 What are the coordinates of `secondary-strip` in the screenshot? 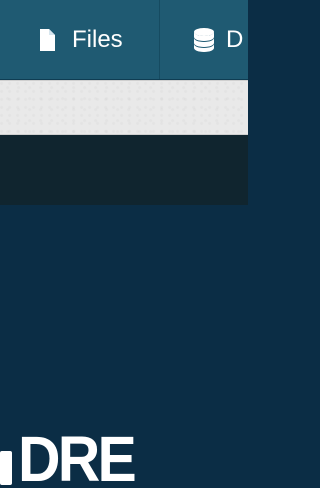 It's located at (124, 170).